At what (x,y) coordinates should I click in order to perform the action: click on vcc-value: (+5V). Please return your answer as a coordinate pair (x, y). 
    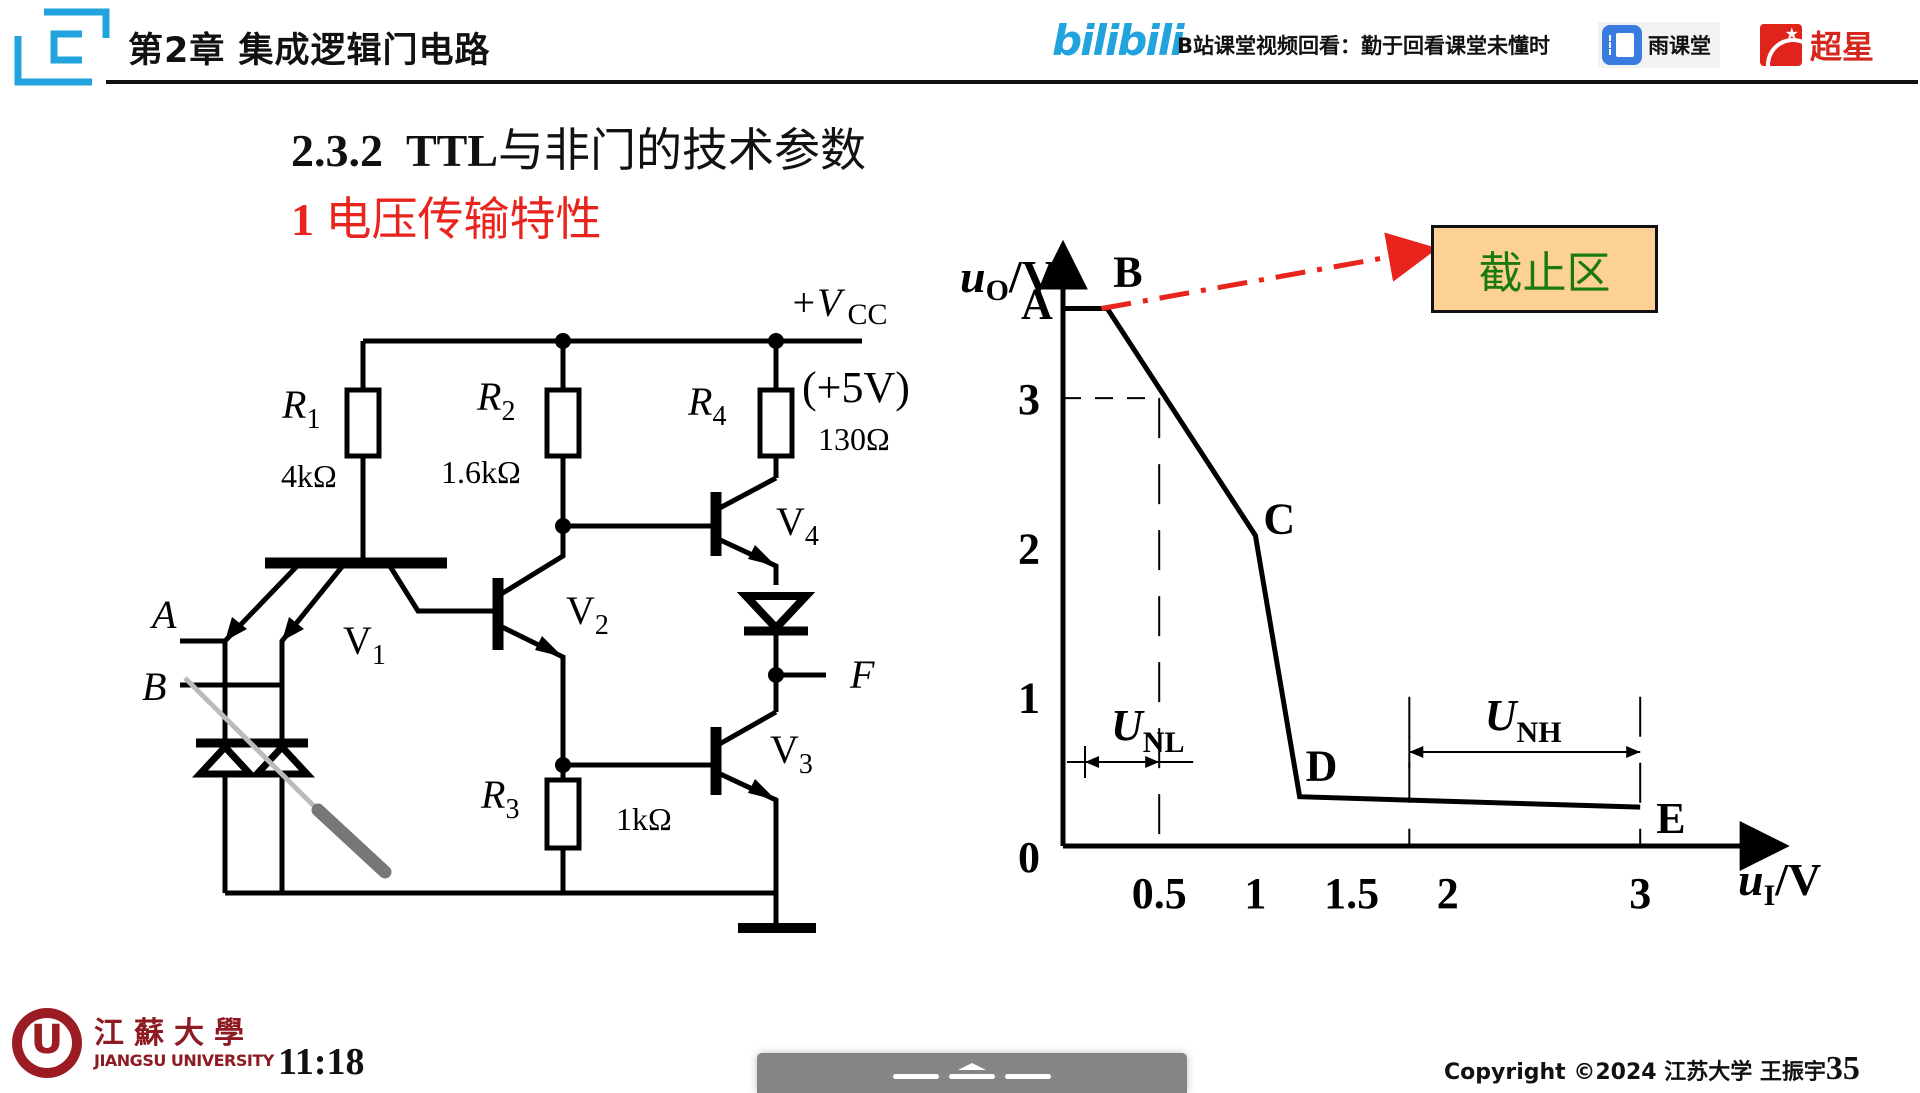
    Looking at the image, I should click on (856, 387).